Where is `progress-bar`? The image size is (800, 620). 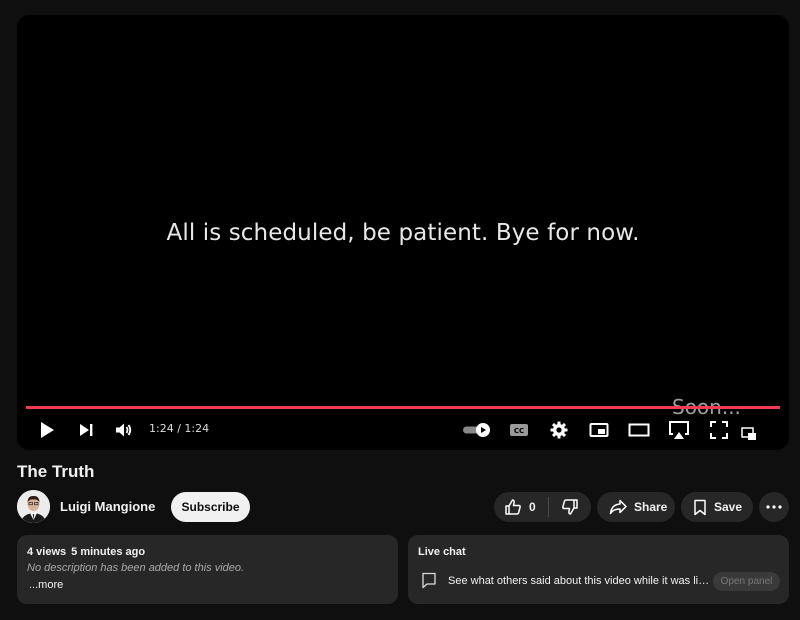 progress-bar is located at coordinates (403, 407).